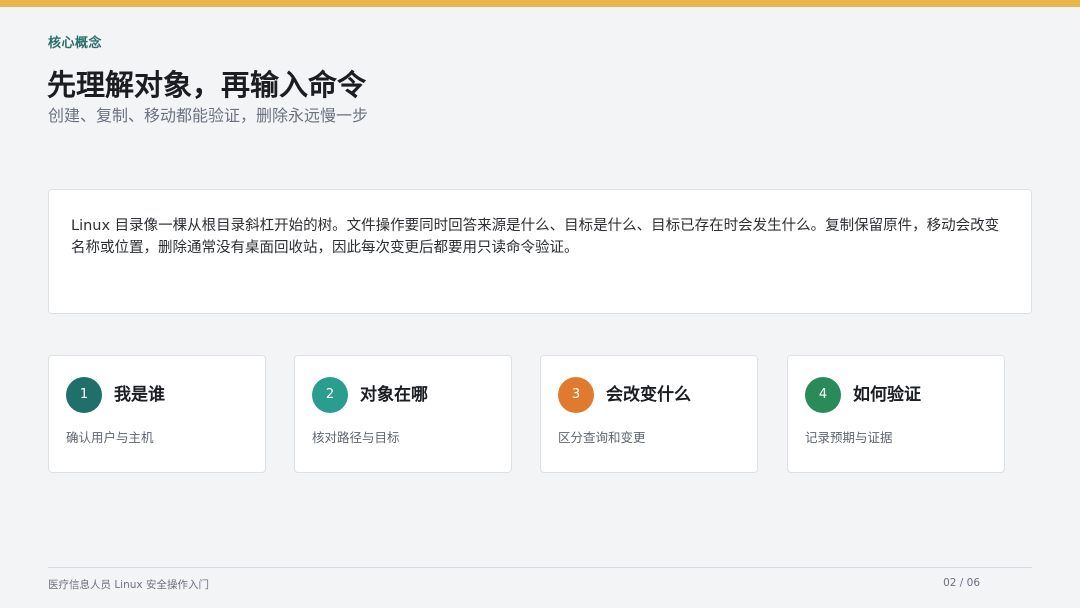  I want to click on step-title: 会改变什么, so click(648, 395).